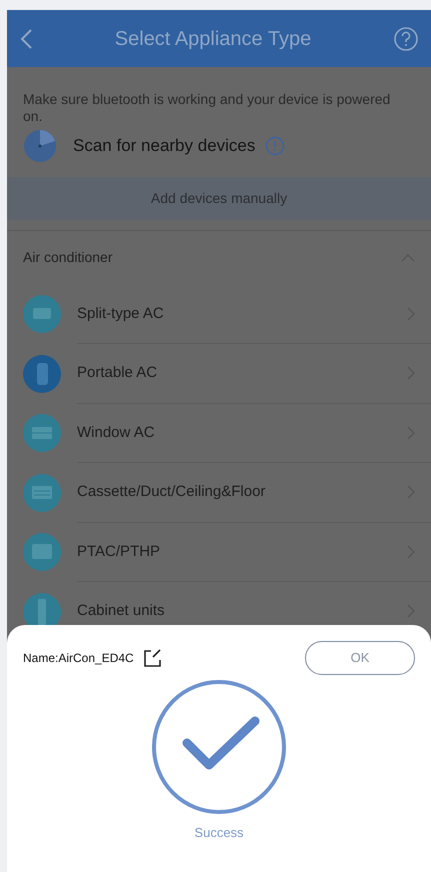  Describe the element at coordinates (164, 145) in the screenshot. I see `scan-button: Scan for nearby devices` at that location.